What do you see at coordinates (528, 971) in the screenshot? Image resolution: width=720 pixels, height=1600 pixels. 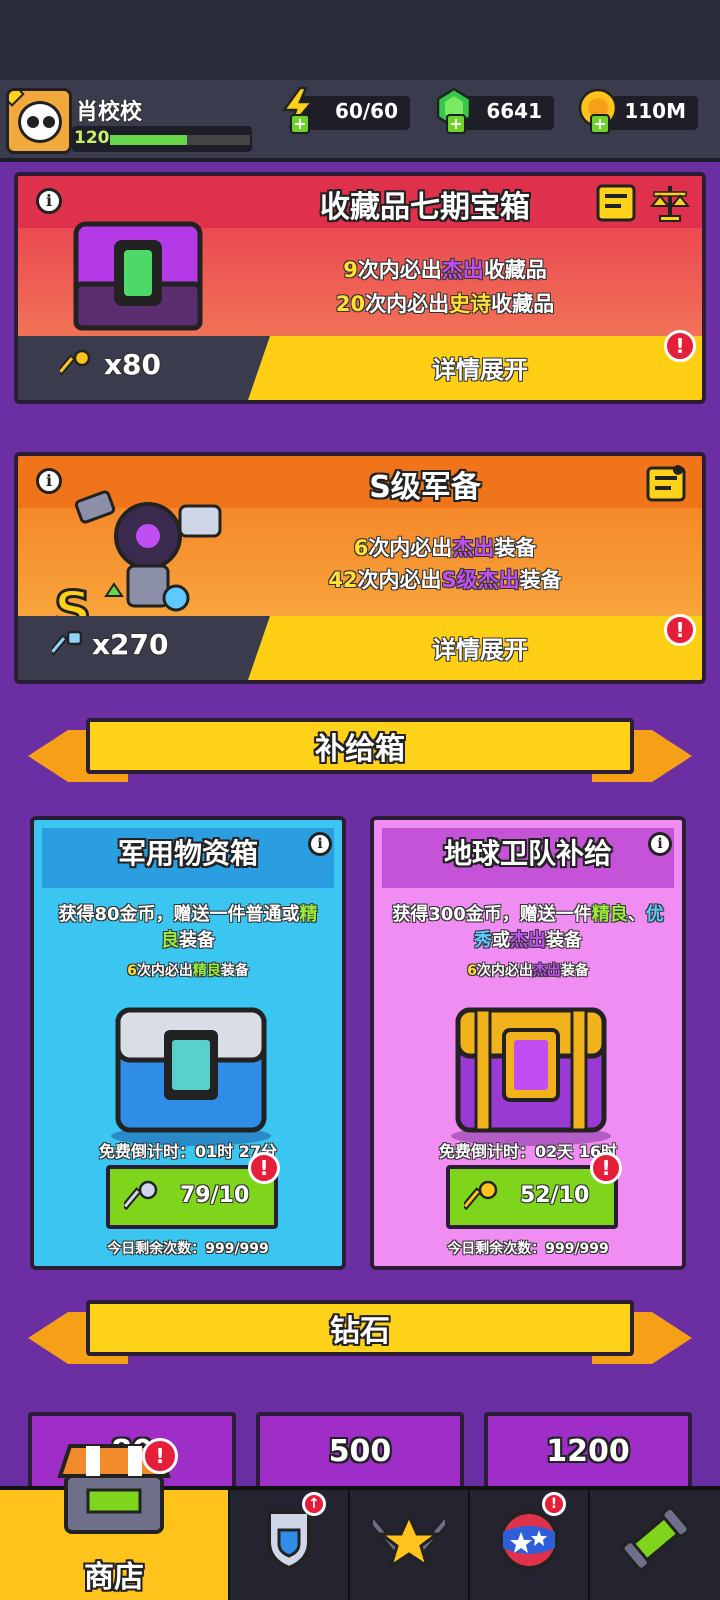 I see `supply-pity: 6次内必出杰出装备` at bounding box center [528, 971].